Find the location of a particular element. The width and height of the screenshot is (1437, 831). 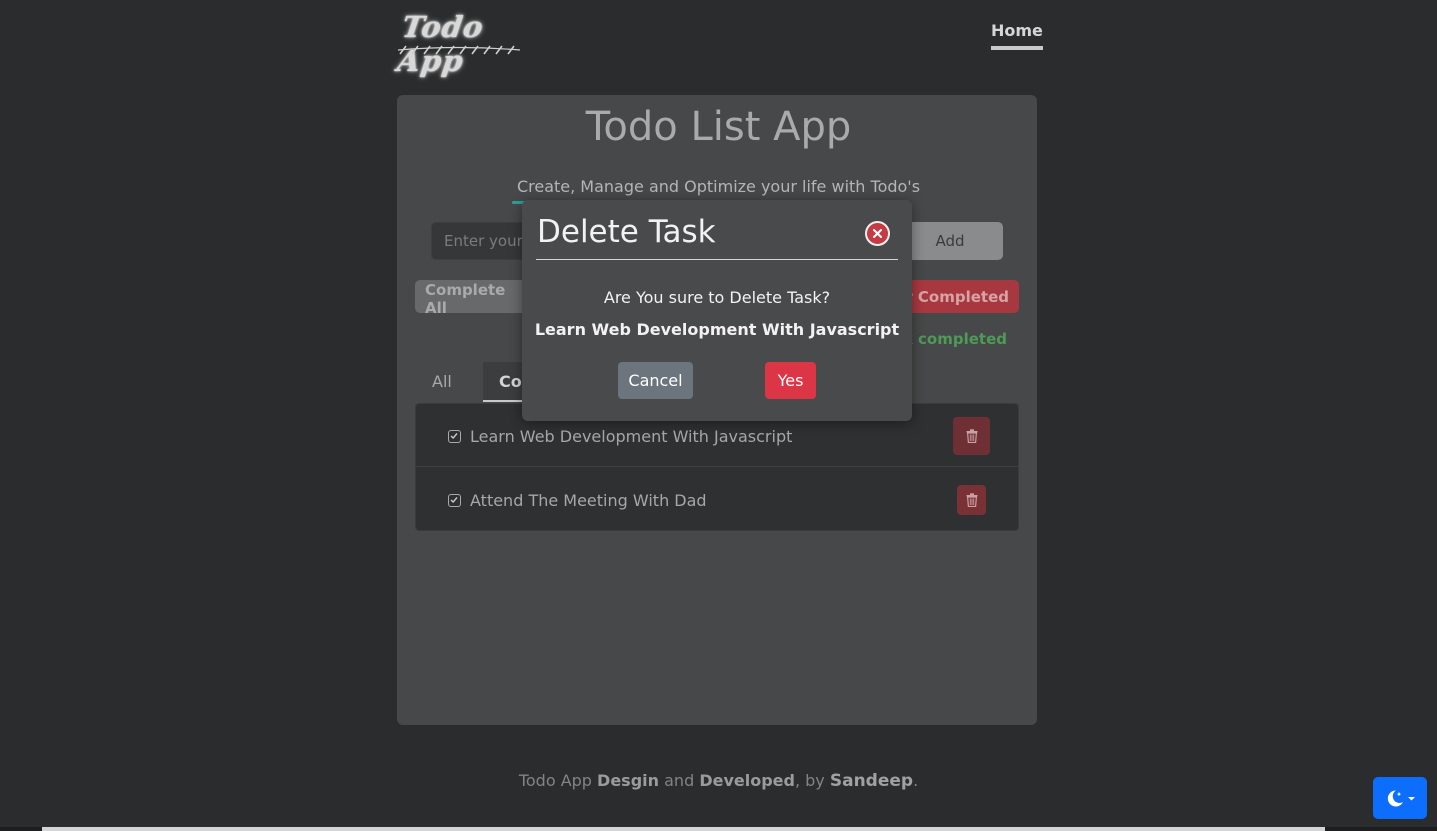

taskbar-strip is located at coordinates (718, 829).